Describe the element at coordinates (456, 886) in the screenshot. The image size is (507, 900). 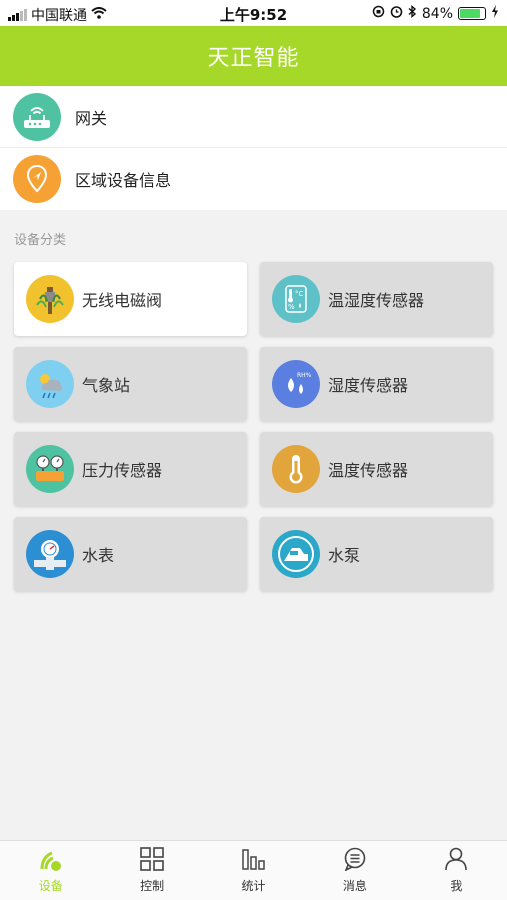
I see `tab-label: 我` at that location.